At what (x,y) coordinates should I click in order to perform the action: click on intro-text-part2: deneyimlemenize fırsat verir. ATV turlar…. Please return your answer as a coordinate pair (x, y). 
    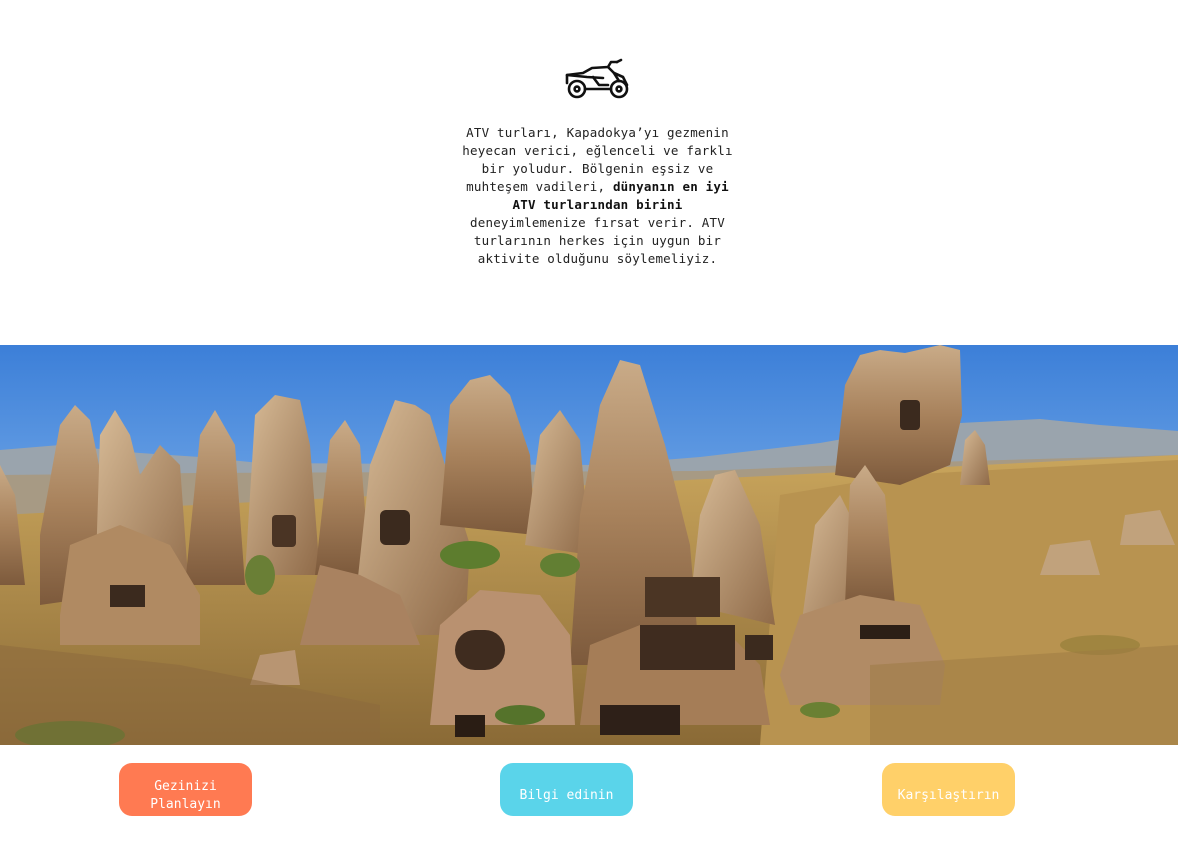
    Looking at the image, I should click on (597, 240).